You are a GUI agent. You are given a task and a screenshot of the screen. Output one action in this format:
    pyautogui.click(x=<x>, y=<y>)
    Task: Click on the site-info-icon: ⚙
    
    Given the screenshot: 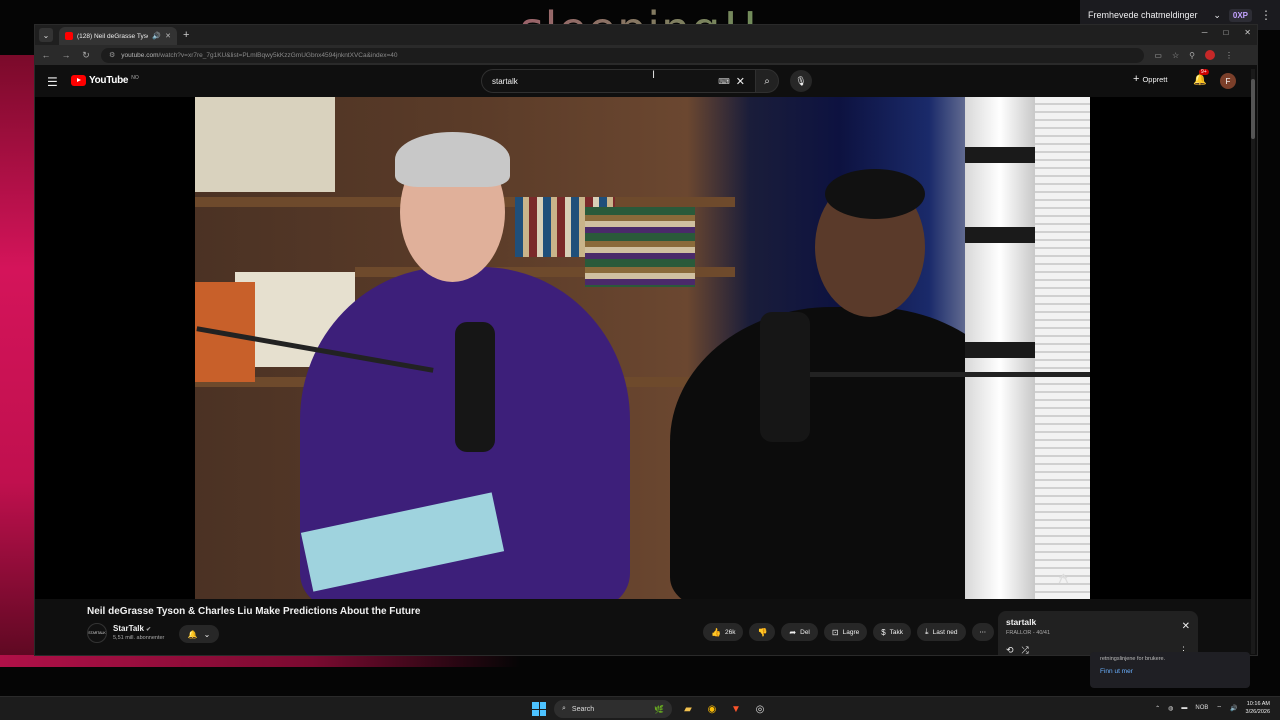 What is the action you would take?
    pyautogui.click(x=112, y=55)
    